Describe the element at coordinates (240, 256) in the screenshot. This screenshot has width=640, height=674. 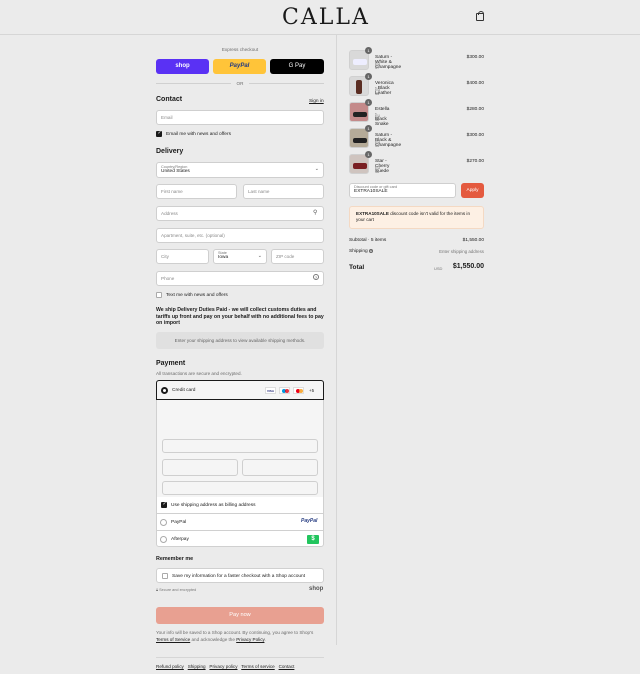
I see `state-select: State Iowa ⌄` at that location.